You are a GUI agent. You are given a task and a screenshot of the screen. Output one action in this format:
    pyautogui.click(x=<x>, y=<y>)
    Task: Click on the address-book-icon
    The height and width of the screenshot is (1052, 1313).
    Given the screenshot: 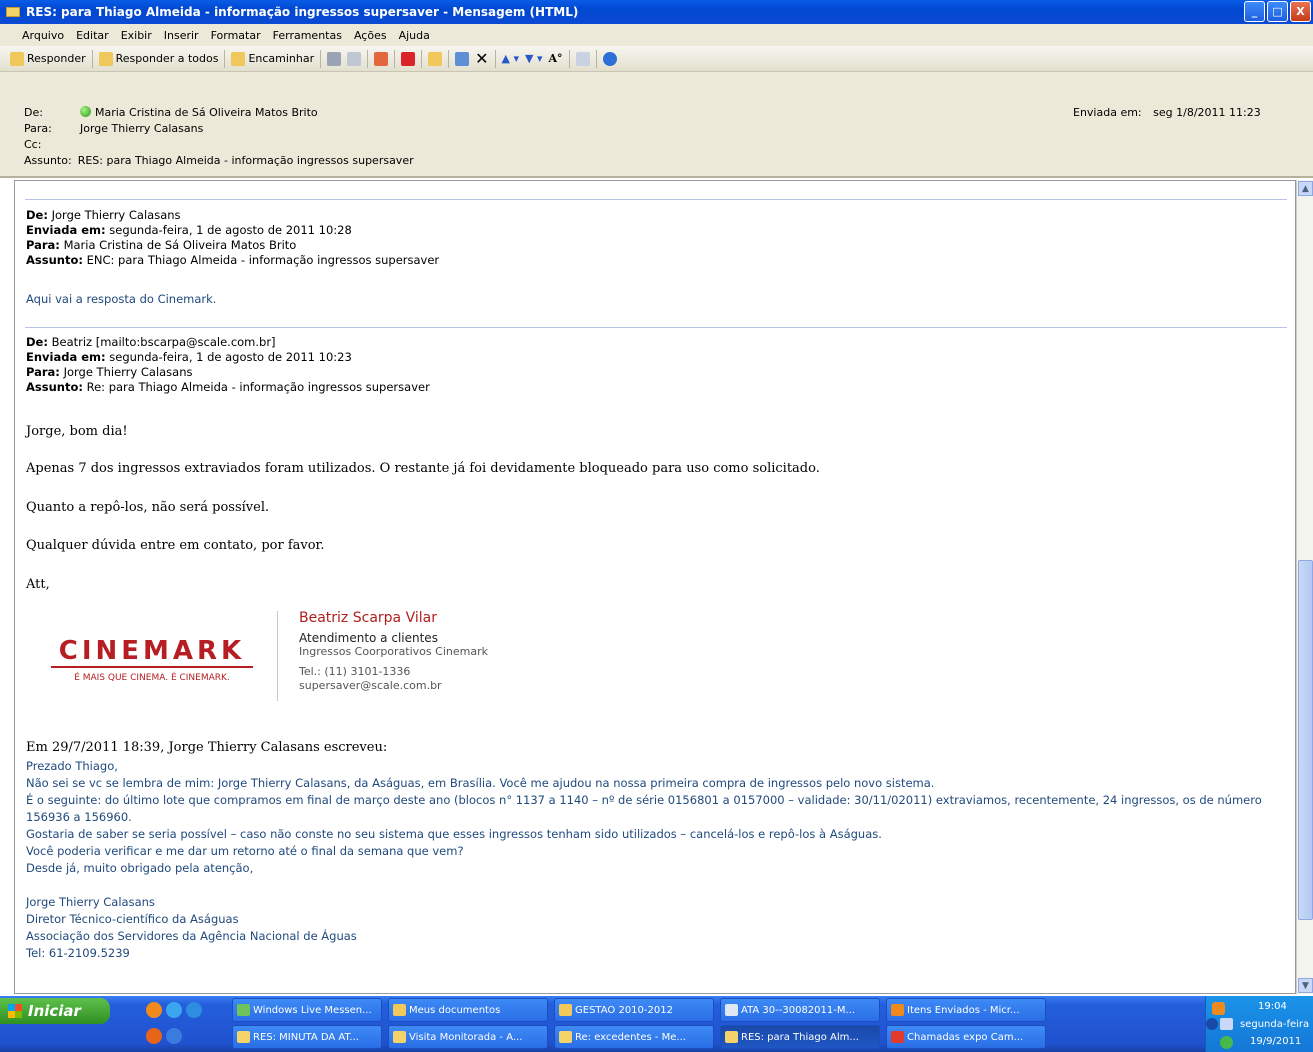 What is the action you would take?
    pyautogui.click(x=462, y=58)
    